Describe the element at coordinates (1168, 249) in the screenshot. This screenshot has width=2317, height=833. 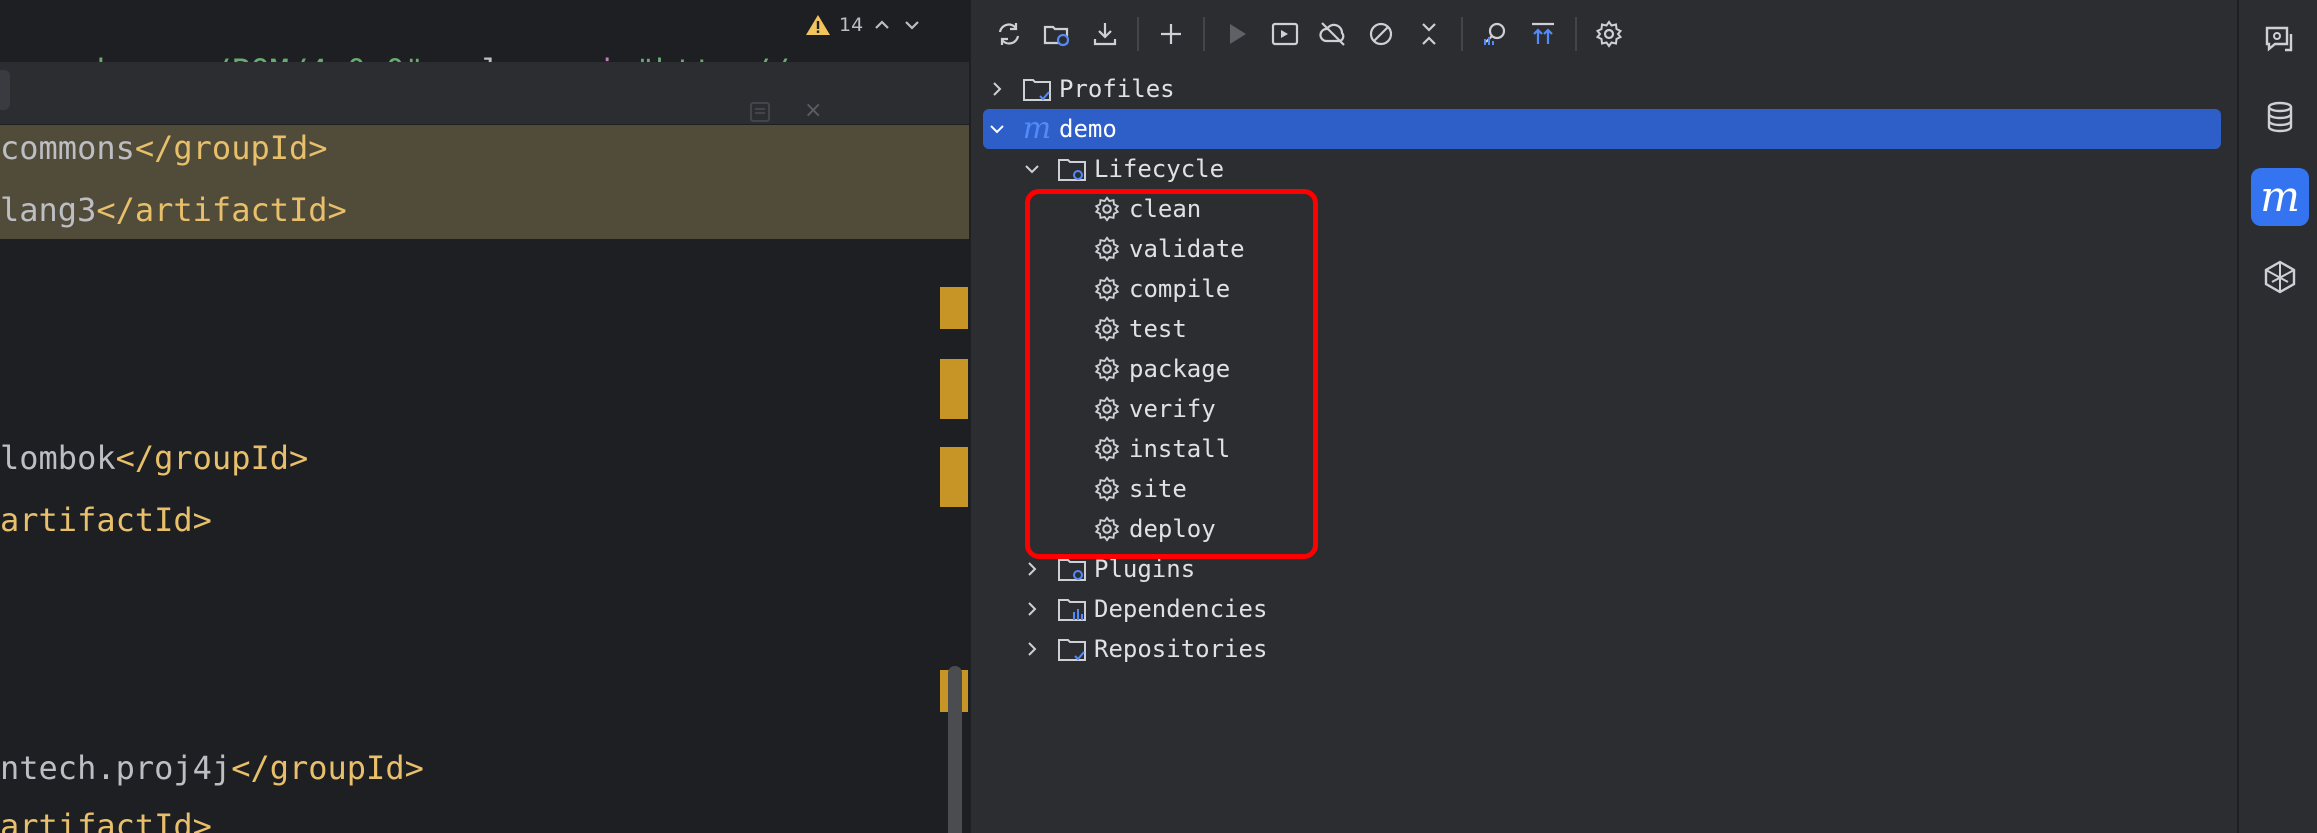
I see `tree-node-goal-validate: validate` at that location.